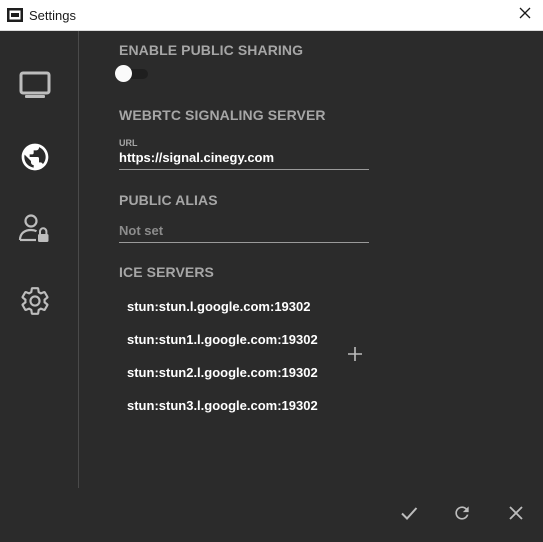  I want to click on sidebar-divider, so click(78, 259).